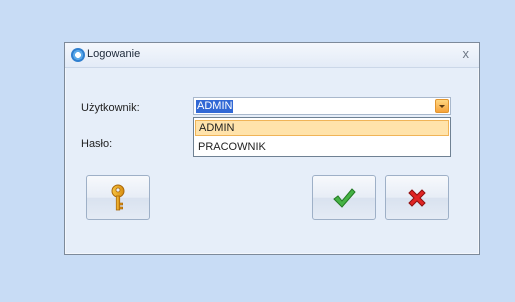 The image size is (515, 302). I want to click on ok-button, so click(344, 197).